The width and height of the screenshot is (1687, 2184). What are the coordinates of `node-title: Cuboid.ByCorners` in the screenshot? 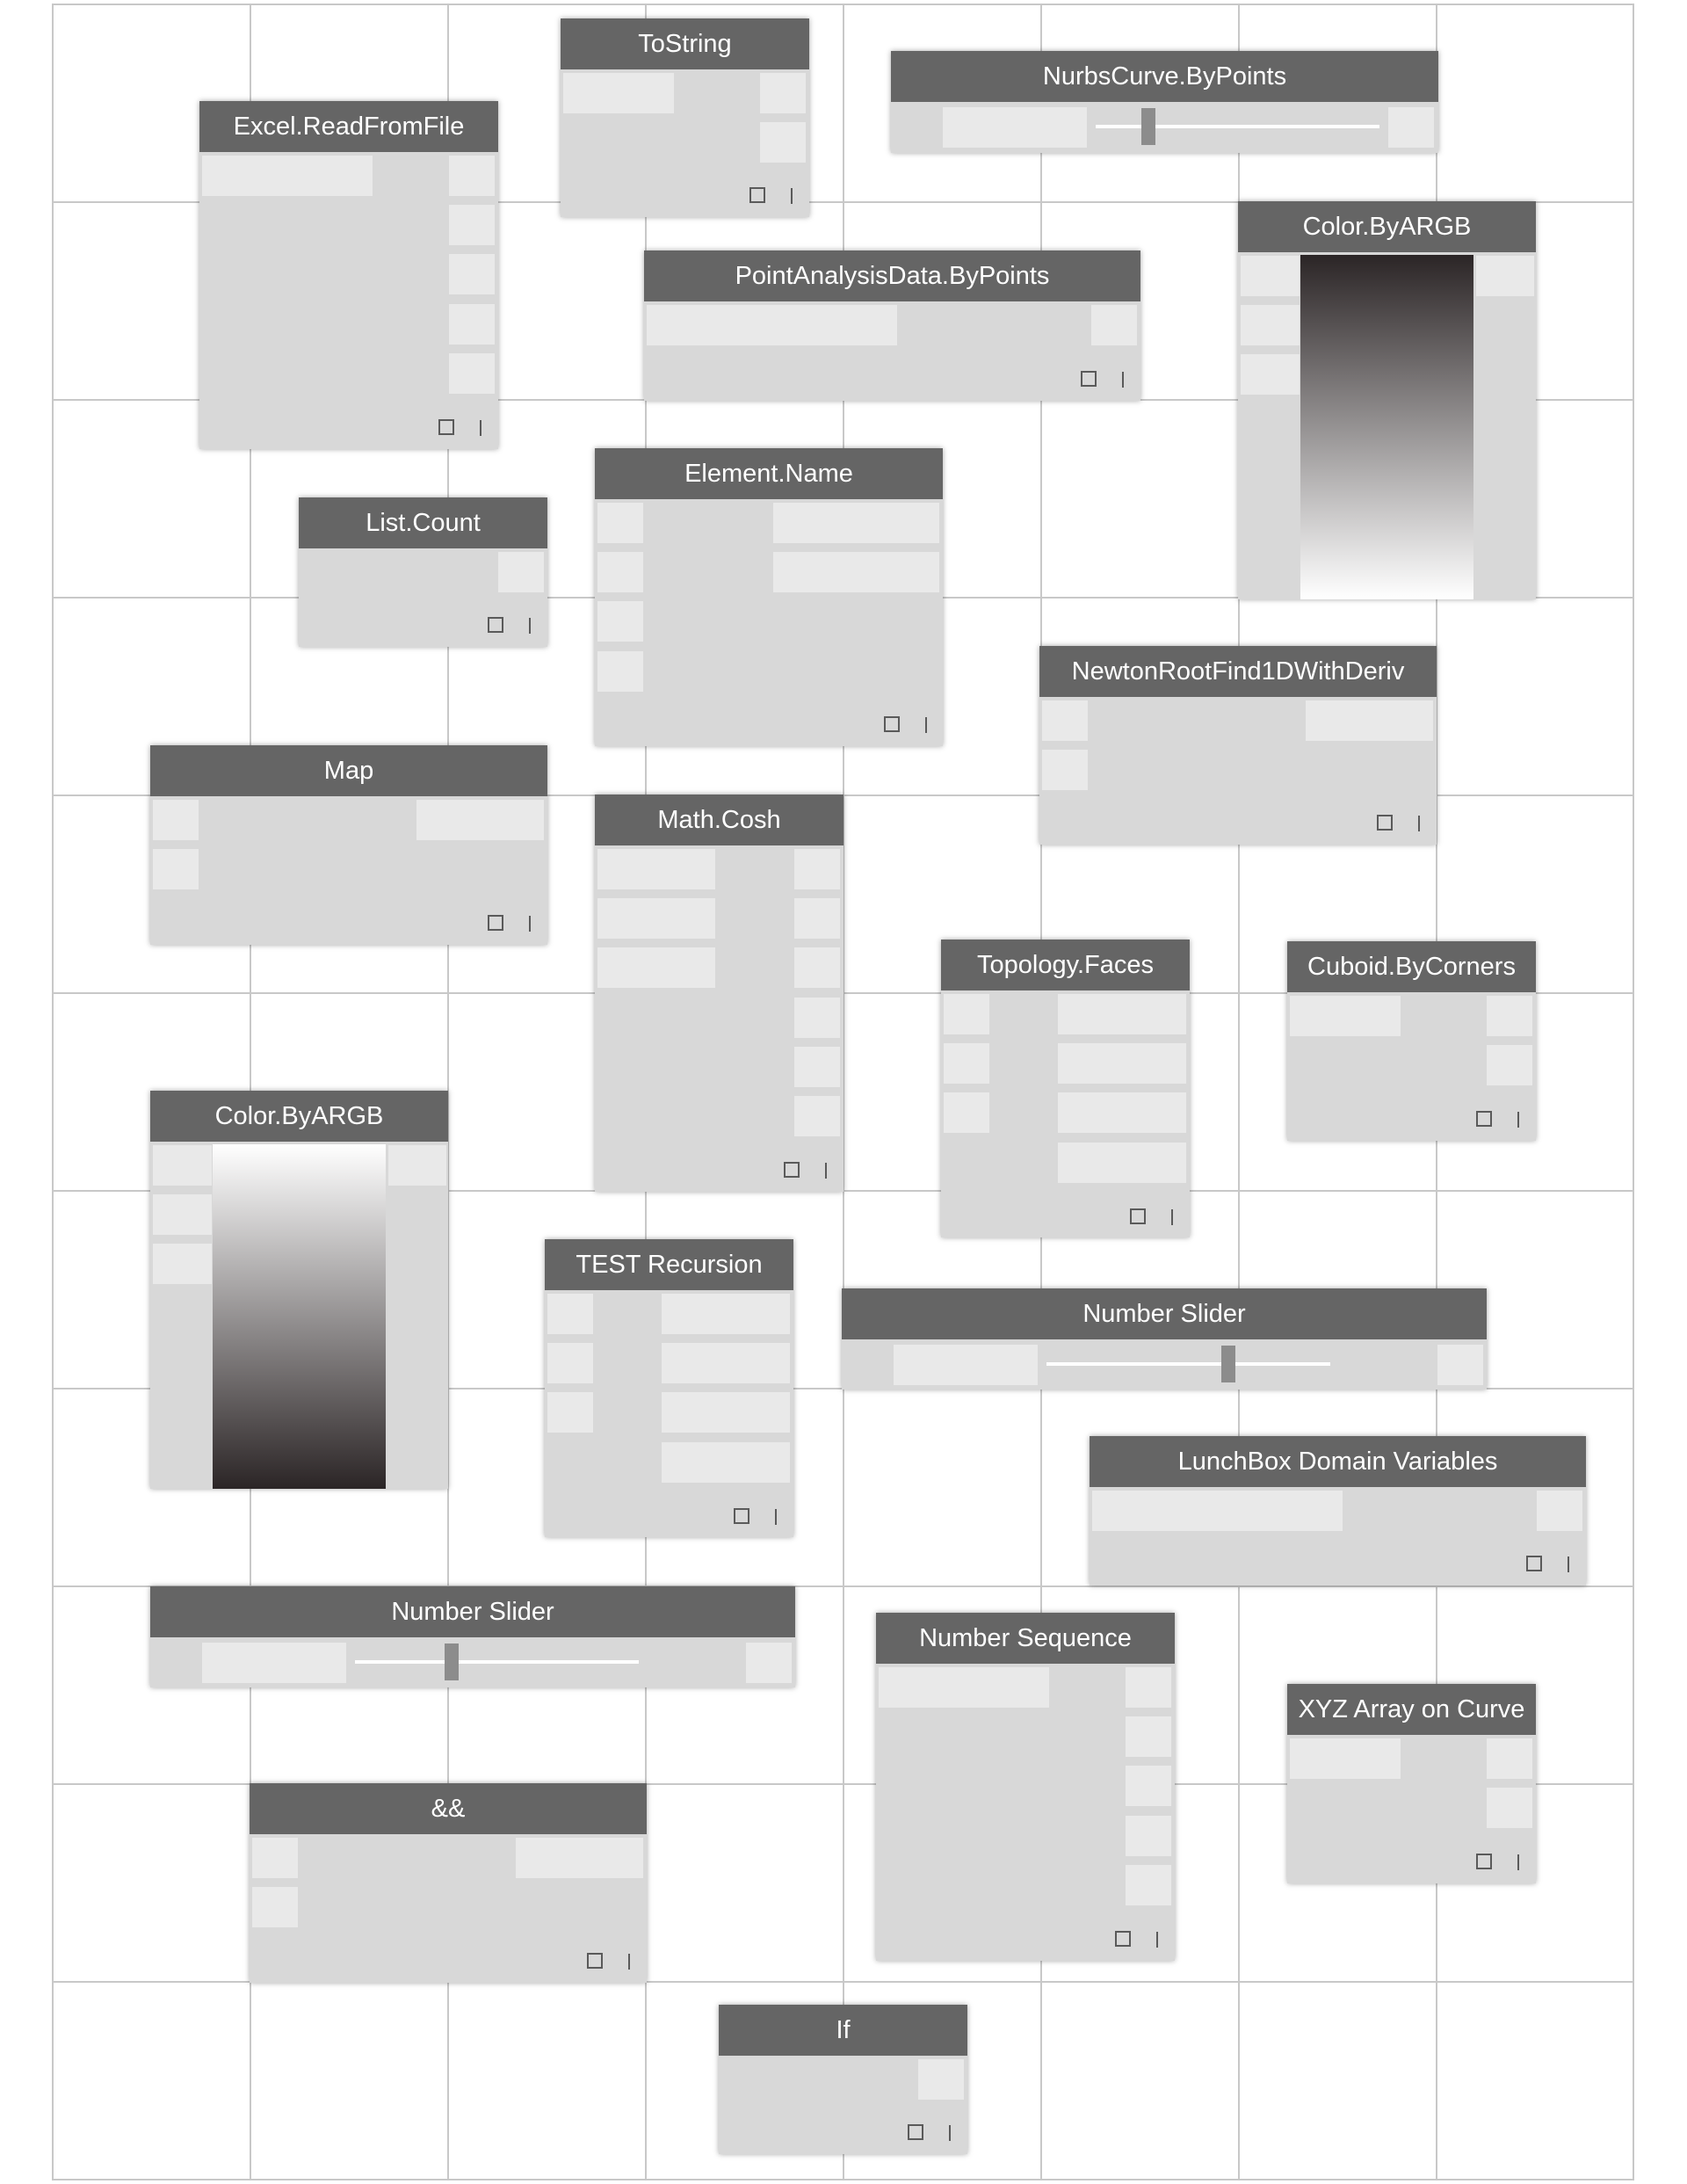 It's located at (1411, 966).